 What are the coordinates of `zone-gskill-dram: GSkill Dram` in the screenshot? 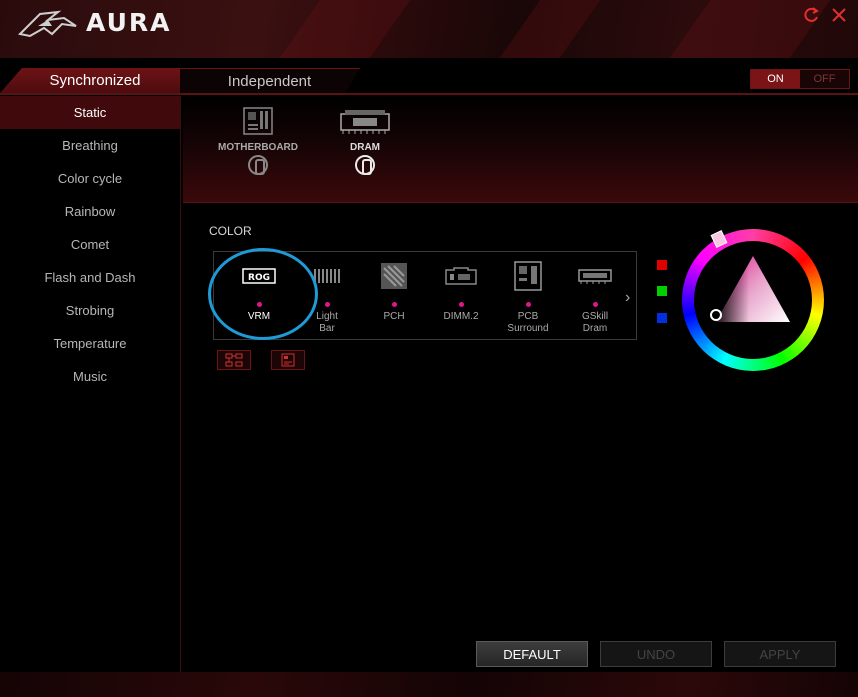 It's located at (595, 297).